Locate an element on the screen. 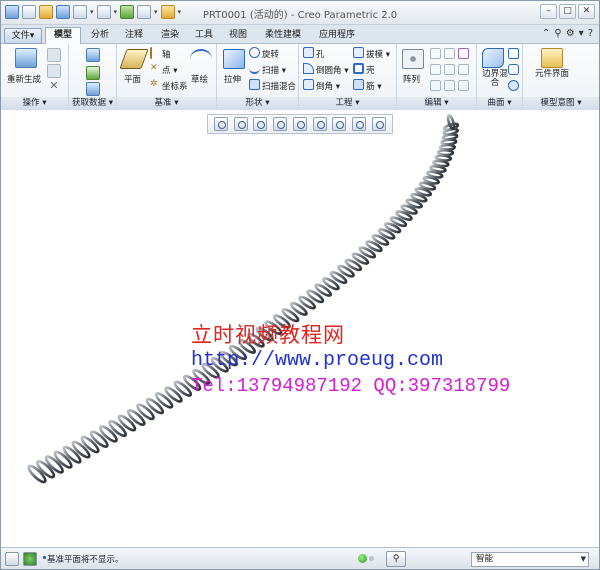 The image size is (600, 570). extend-icon is located at coordinates (449, 53).